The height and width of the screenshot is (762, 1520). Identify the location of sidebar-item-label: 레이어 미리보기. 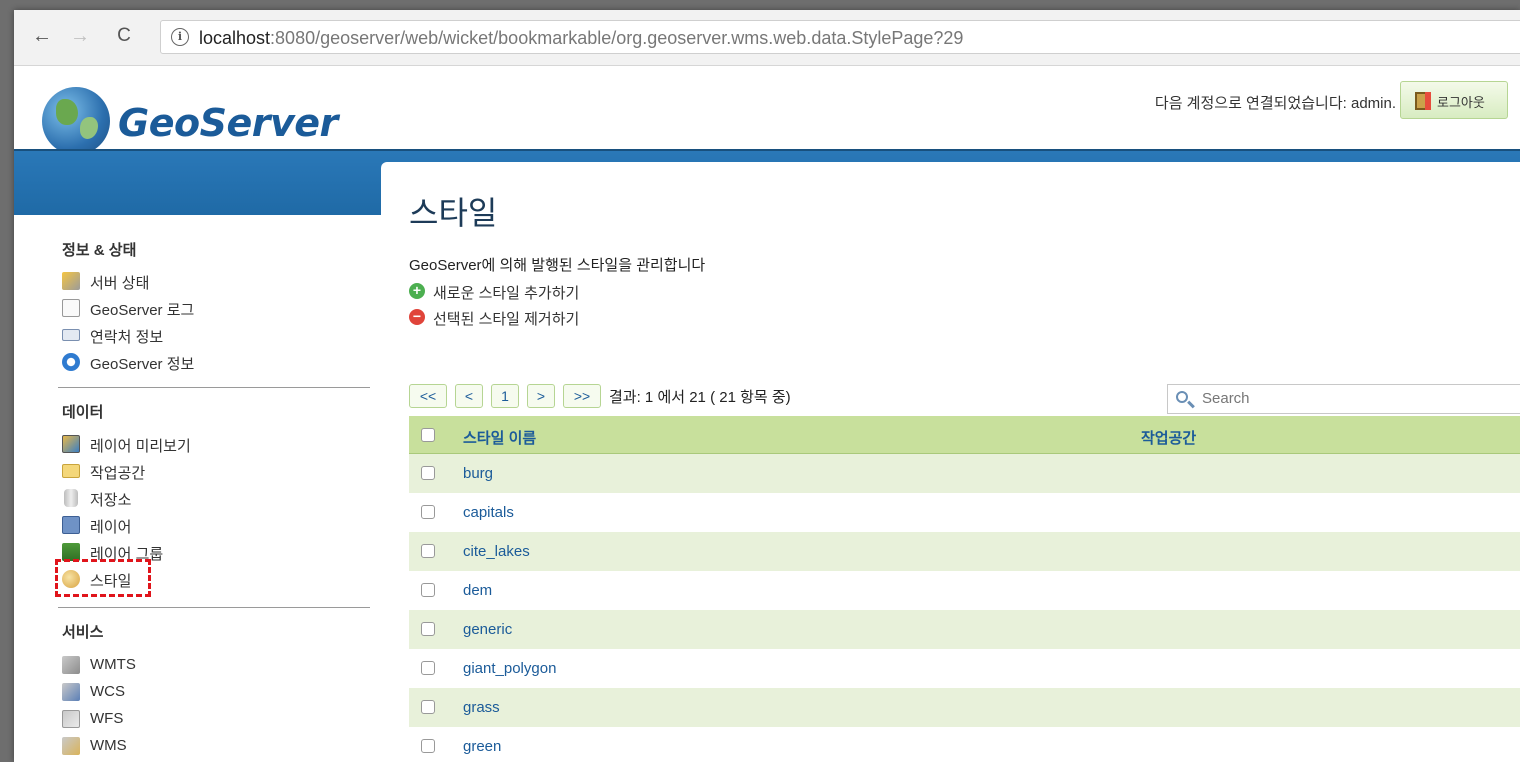
(140, 446).